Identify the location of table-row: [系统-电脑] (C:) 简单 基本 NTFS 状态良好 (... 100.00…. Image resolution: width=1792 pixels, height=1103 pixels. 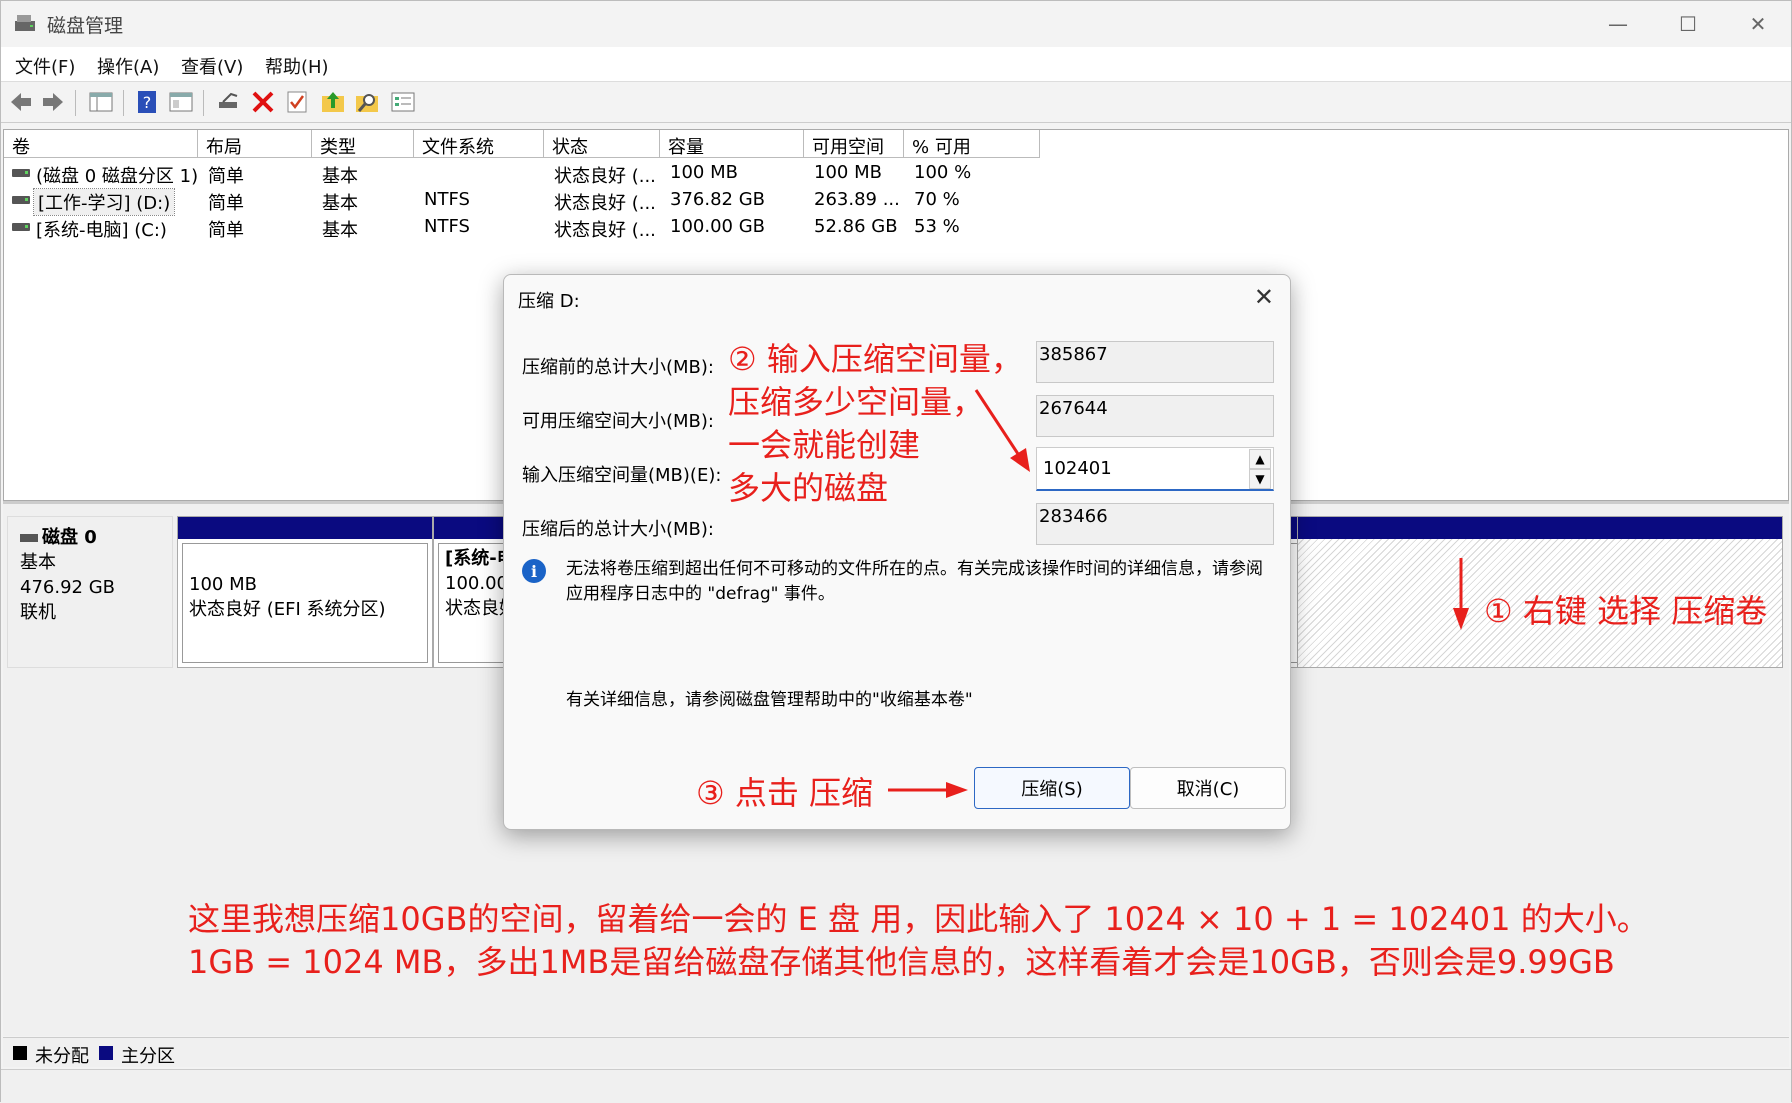
(529, 227).